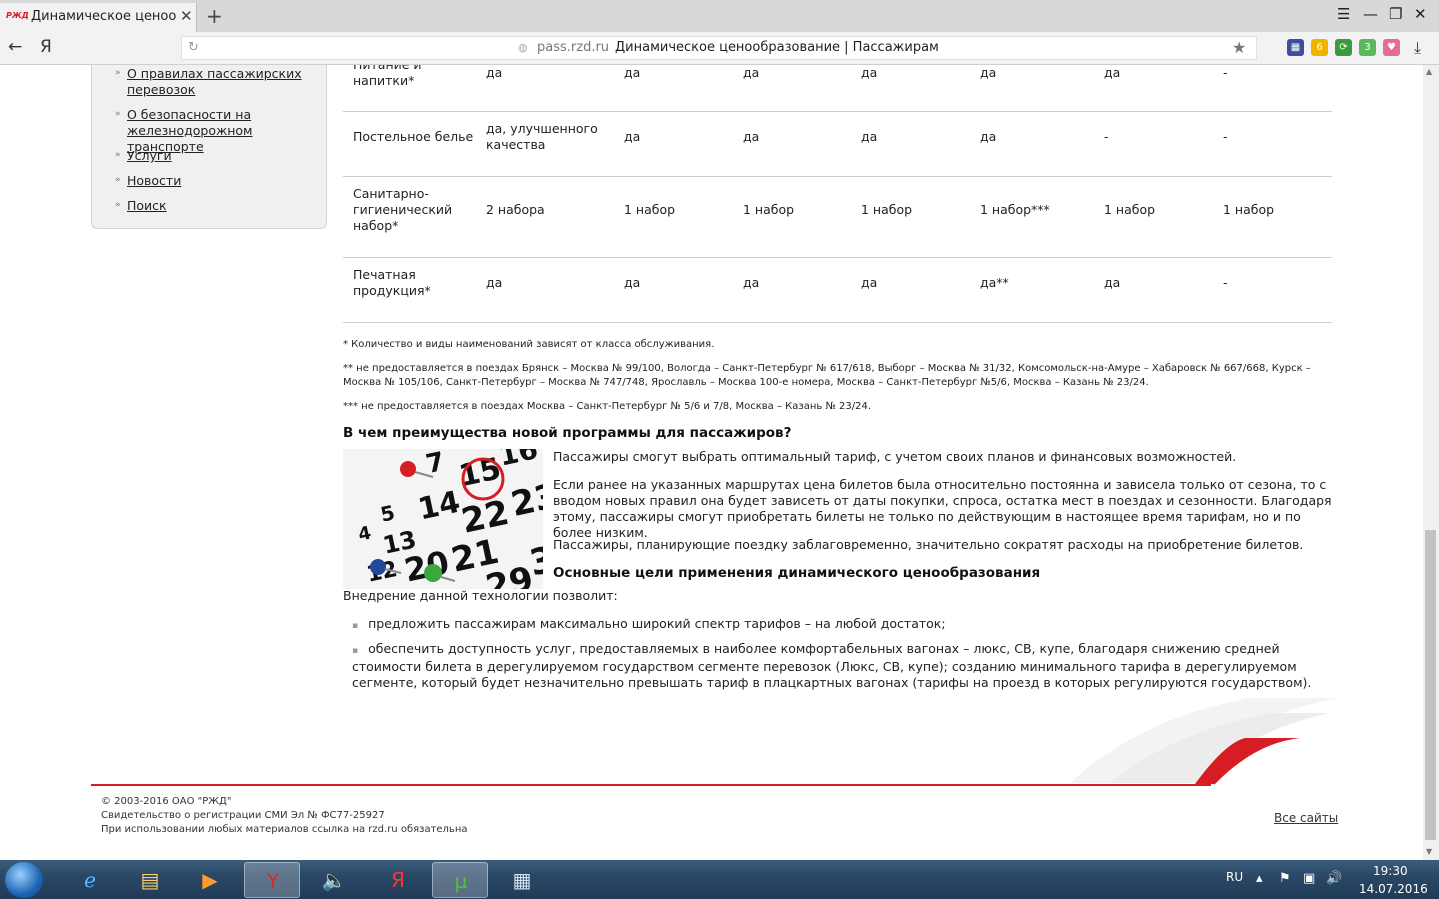 The width and height of the screenshot is (1439, 899). What do you see at coordinates (193, 47) in the screenshot?
I see `reload-icon: ↻` at bounding box center [193, 47].